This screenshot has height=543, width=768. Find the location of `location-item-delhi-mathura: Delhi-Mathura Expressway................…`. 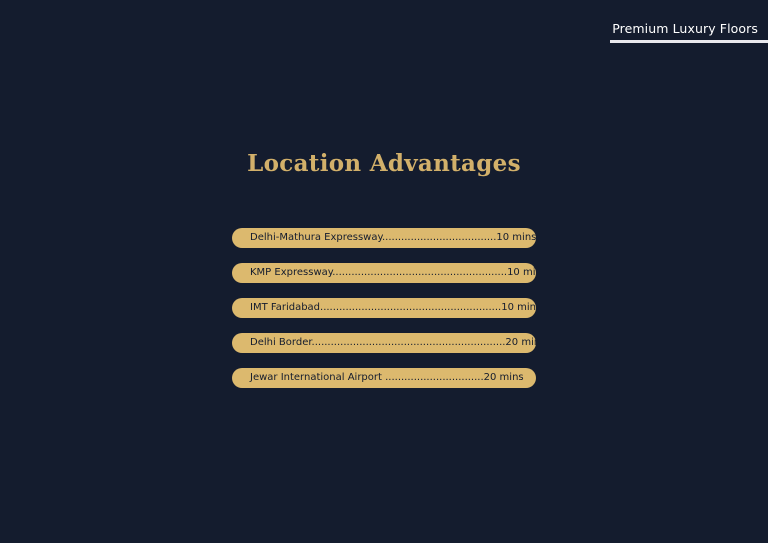

location-item-delhi-mathura: Delhi-Mathura Expressway................… is located at coordinates (384, 238).